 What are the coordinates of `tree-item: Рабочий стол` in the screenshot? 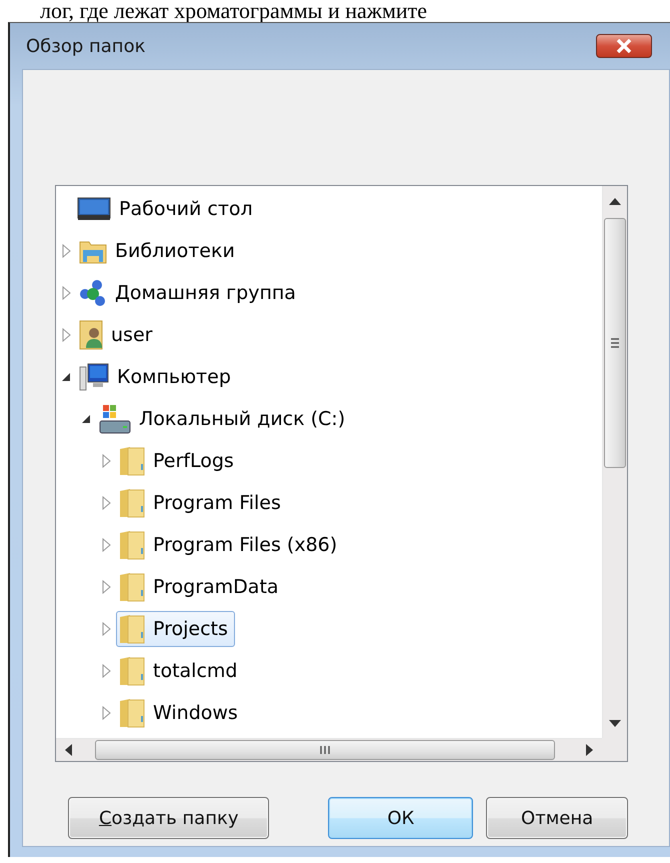 It's located at (167, 209).